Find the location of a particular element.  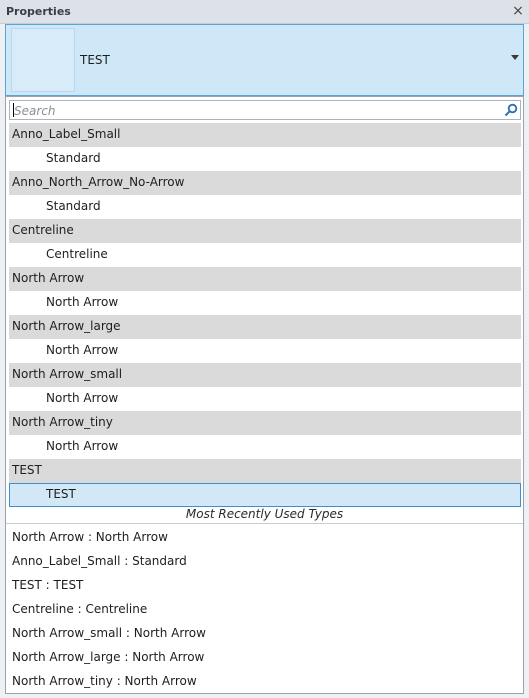

type-row: Centreline is located at coordinates (265, 255).